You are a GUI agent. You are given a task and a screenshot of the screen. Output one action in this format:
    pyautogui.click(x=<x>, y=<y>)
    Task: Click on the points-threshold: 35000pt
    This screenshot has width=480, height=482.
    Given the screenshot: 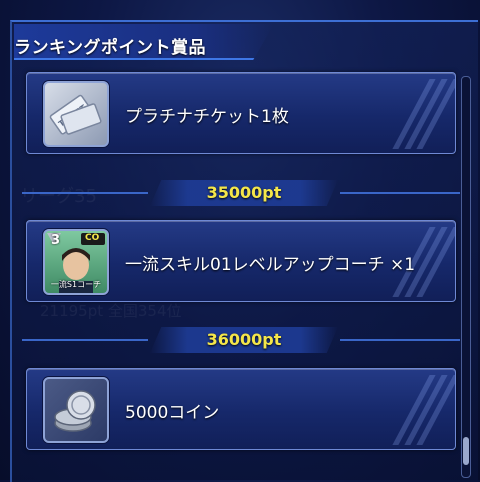 What is the action you would take?
    pyautogui.click(x=240, y=194)
    